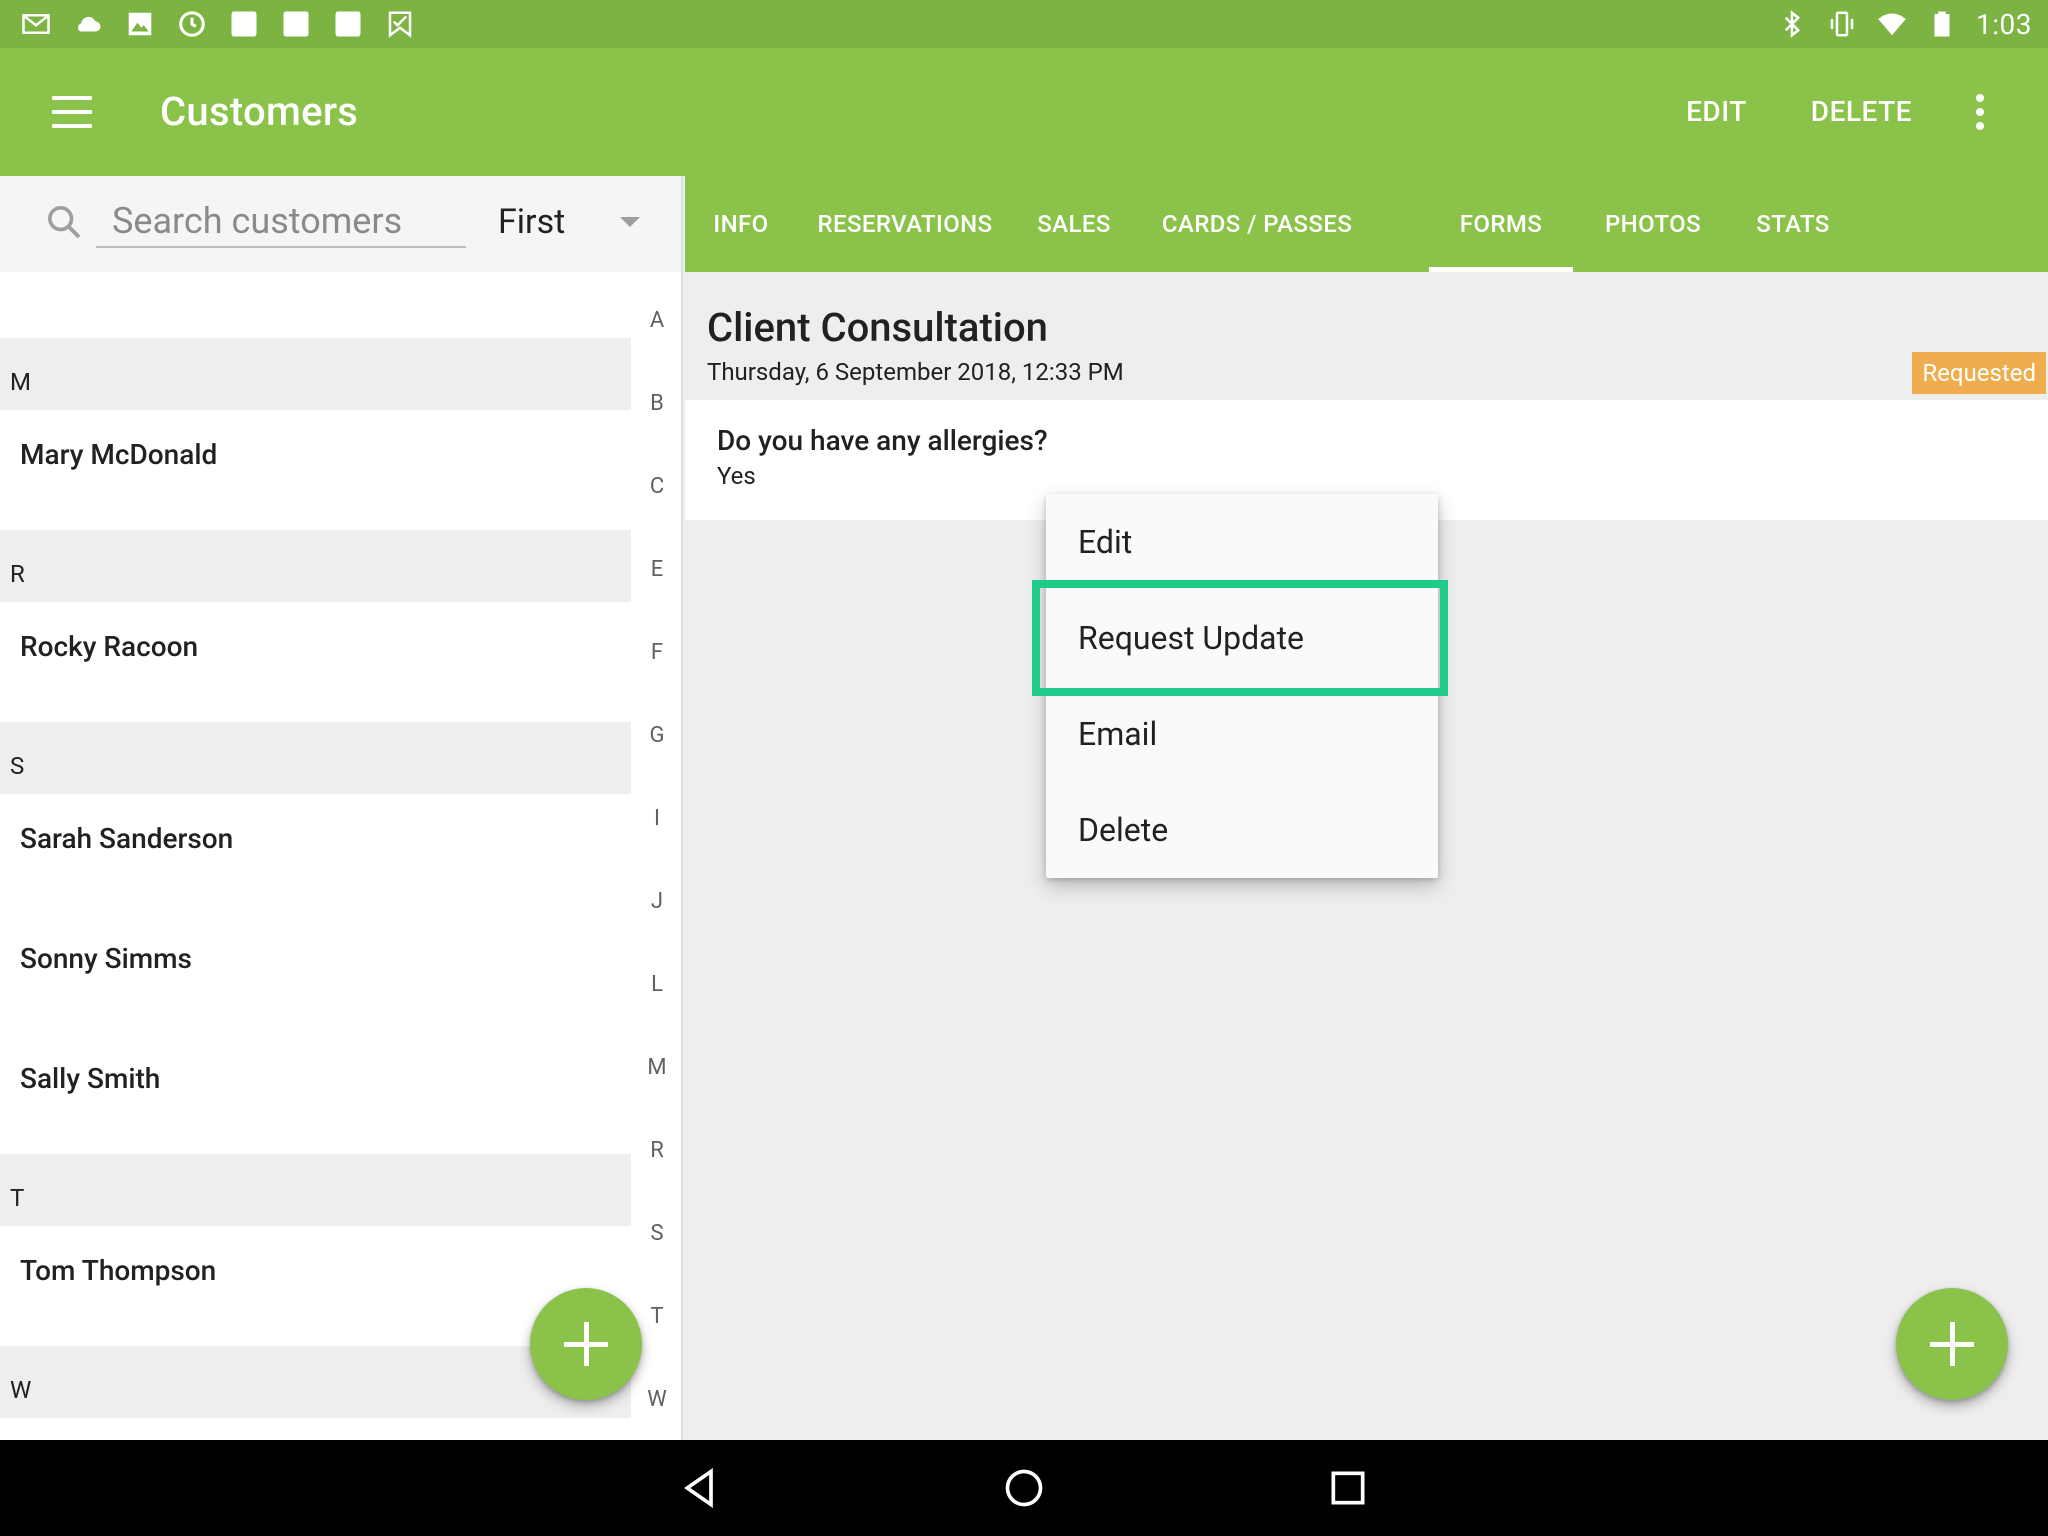  What do you see at coordinates (218, 24) in the screenshot?
I see `notification-icons` at bounding box center [218, 24].